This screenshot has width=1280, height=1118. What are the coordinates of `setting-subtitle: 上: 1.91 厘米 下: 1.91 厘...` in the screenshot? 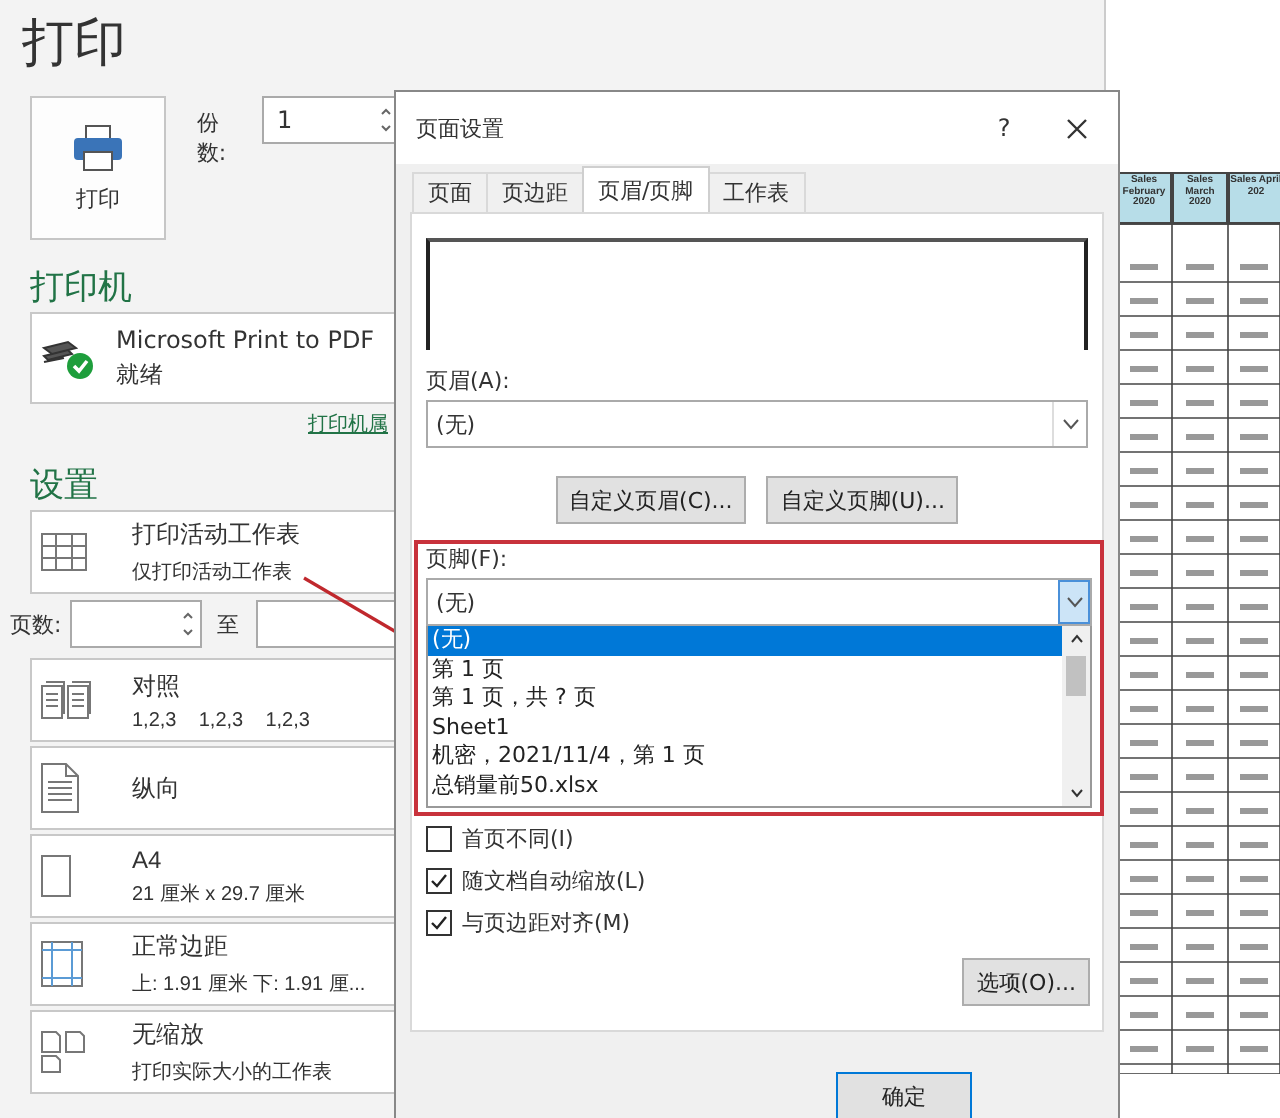 It's located at (249, 984).